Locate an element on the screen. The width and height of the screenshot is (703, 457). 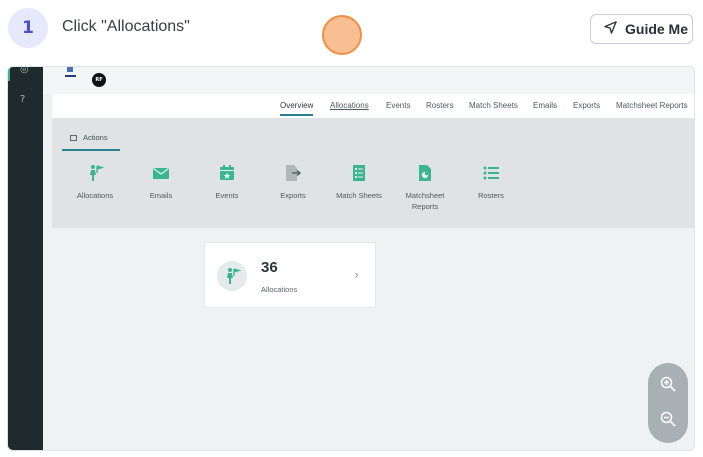
tab-exports: Exports is located at coordinates (586, 105).